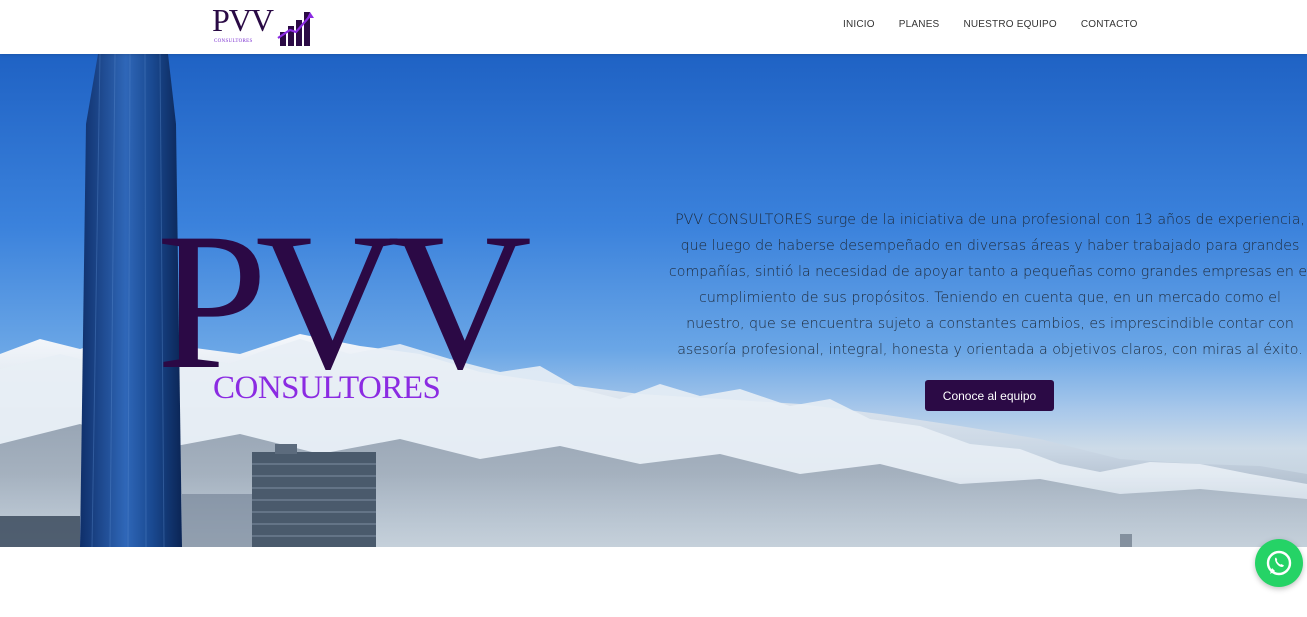  Describe the element at coordinates (327, 388) in the screenshot. I see `hero-logo-subtext: CONSULTORES` at that location.